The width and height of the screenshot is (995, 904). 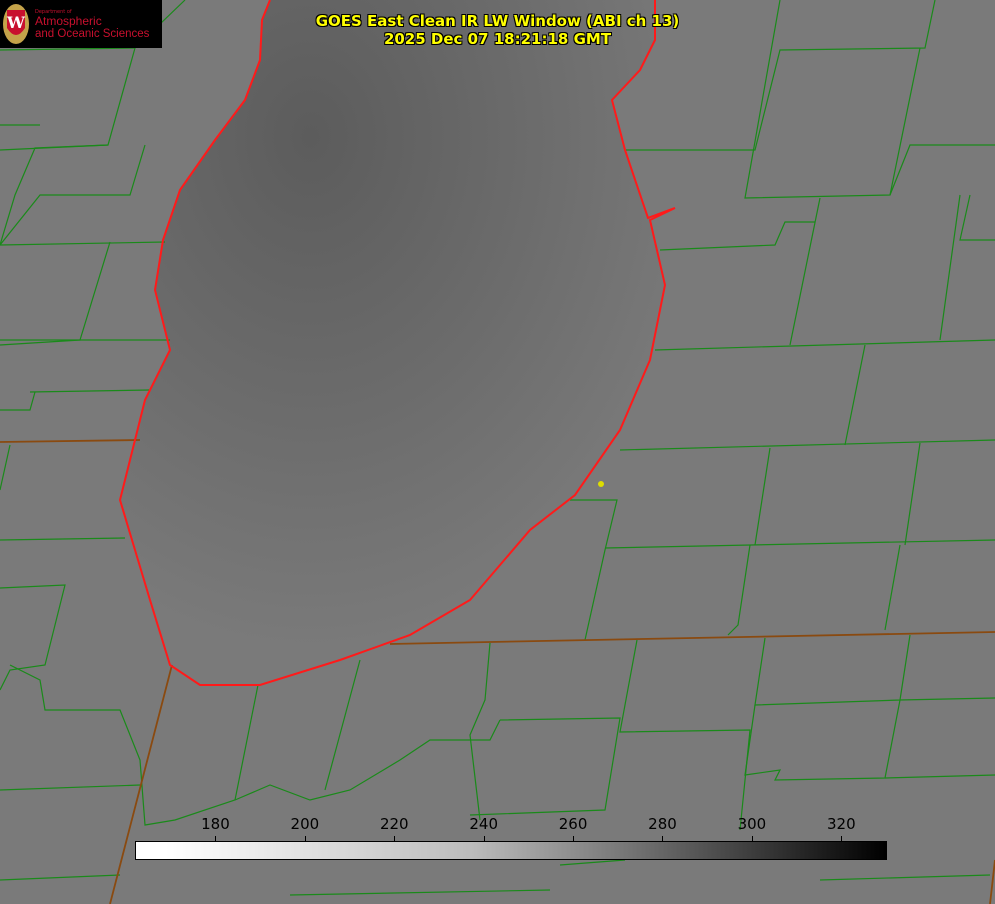 I want to click on colorbar-tick-label: 260, so click(x=573, y=824).